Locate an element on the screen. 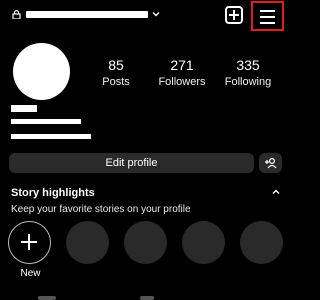  stat-followers: 271 Followers is located at coordinates (182, 73).